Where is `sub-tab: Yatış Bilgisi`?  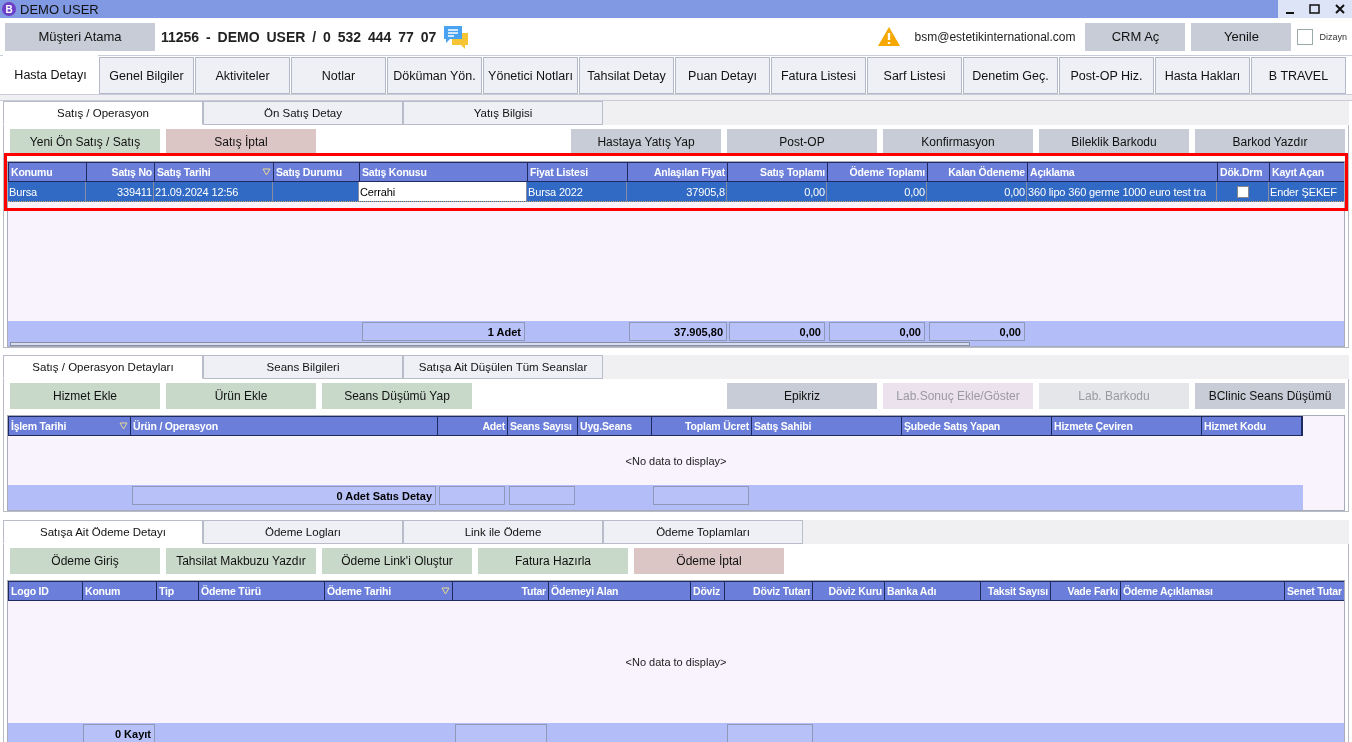 sub-tab: Yatış Bilgisi is located at coordinates (503, 113).